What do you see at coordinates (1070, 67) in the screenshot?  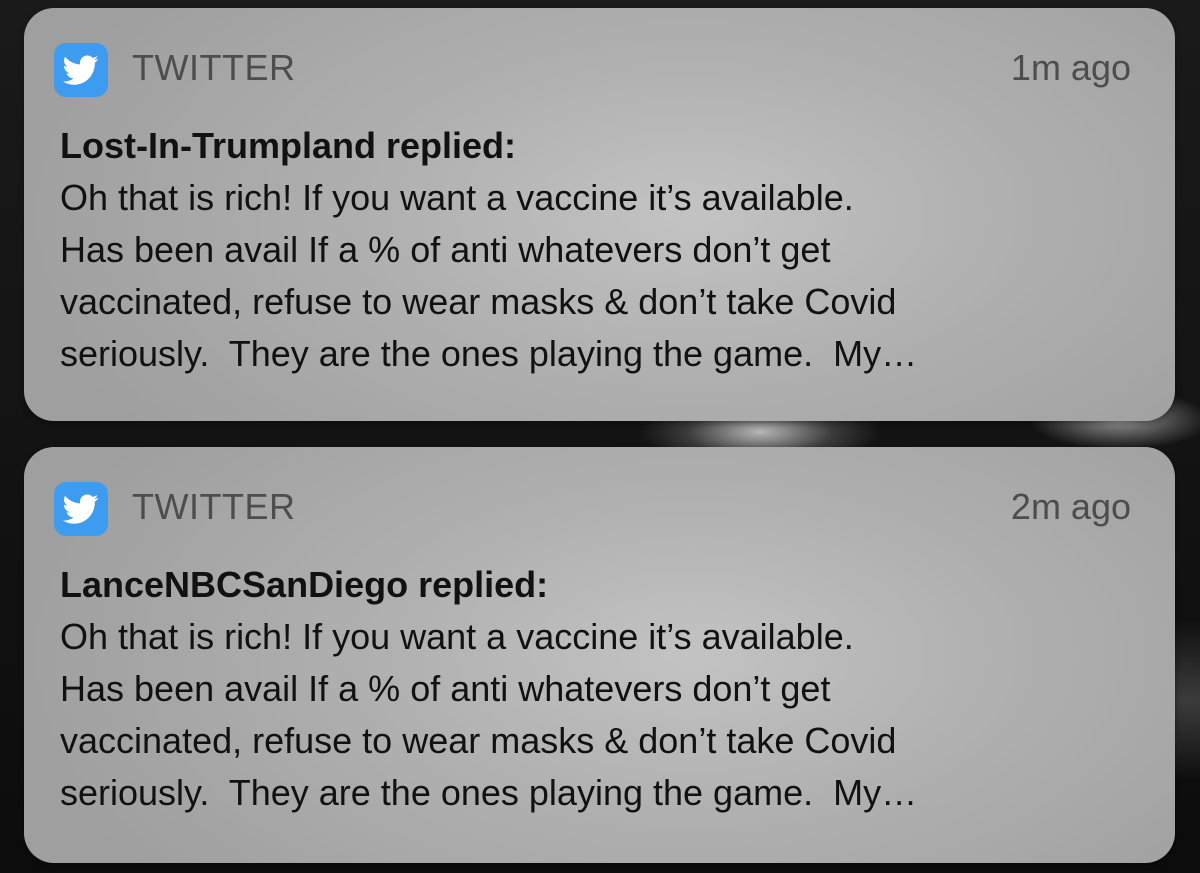 I see `notification-time: 1m ago` at bounding box center [1070, 67].